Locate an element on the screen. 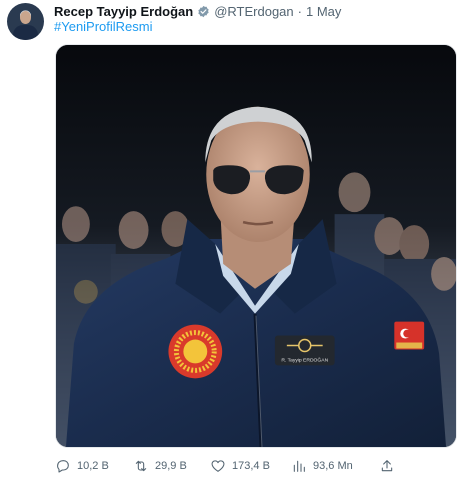 Image resolution: width=464 pixels, height=479 pixels. like-button: 173,4 B is located at coordinates (240, 466).